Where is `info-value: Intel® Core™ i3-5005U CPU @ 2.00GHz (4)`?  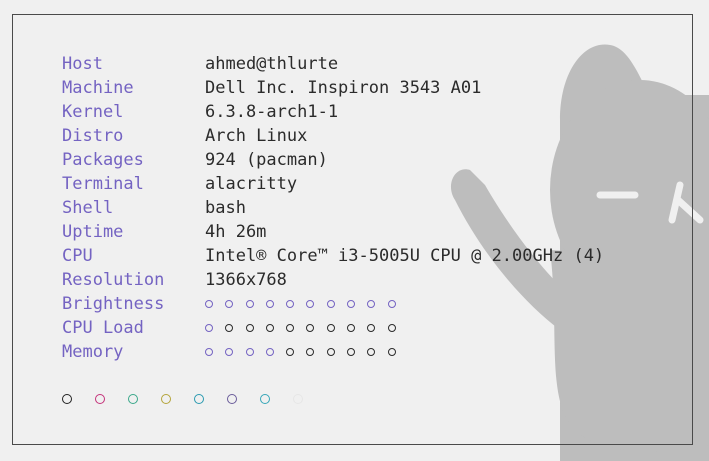 info-value: Intel® Core™ i3-5005U CPU @ 2.00GHz (4) is located at coordinates (405, 256).